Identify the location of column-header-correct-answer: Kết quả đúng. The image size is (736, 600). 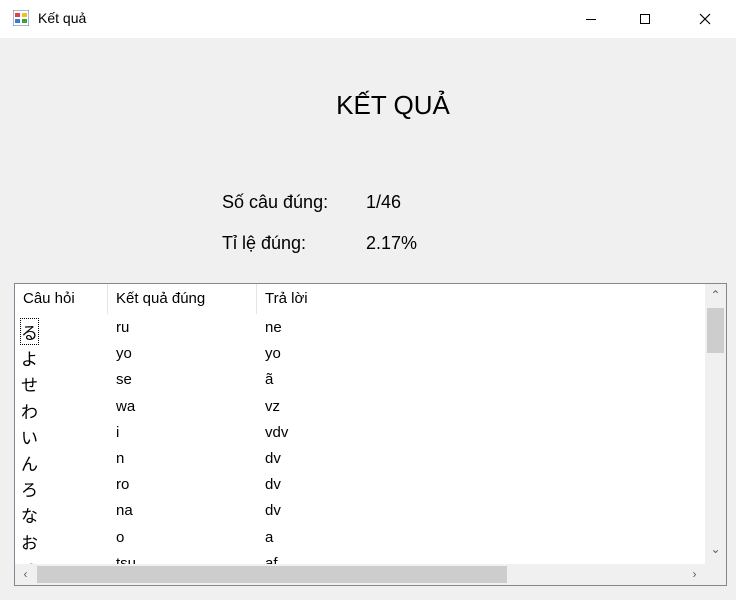
(182, 299).